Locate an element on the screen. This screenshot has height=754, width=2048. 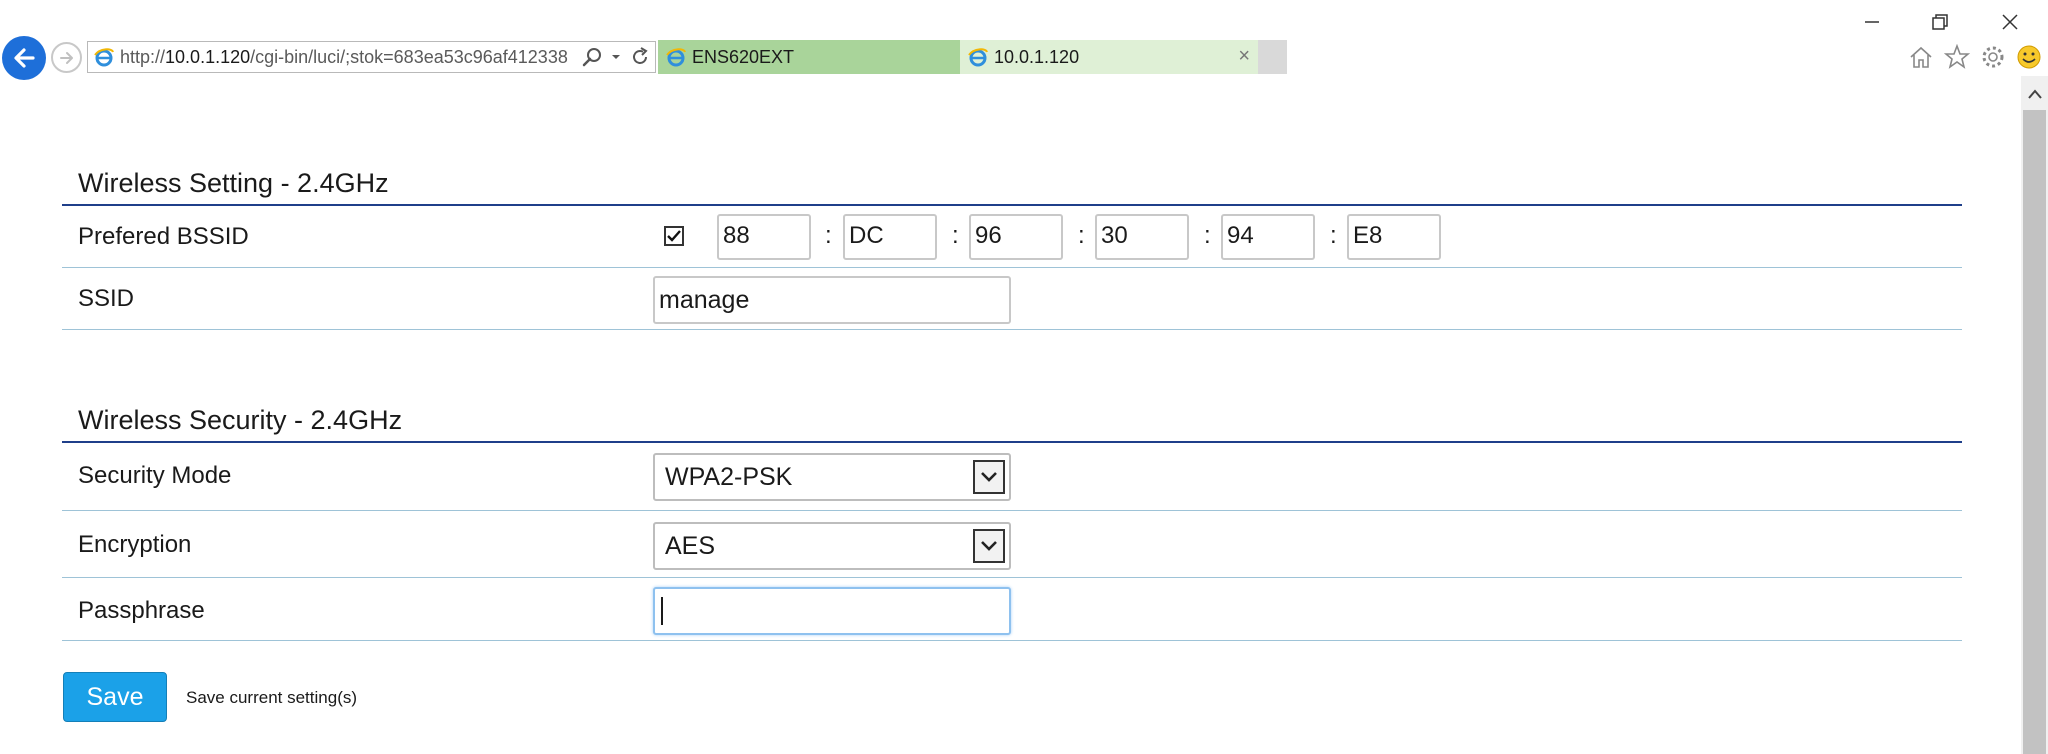
gear-icon is located at coordinates (1993, 57).